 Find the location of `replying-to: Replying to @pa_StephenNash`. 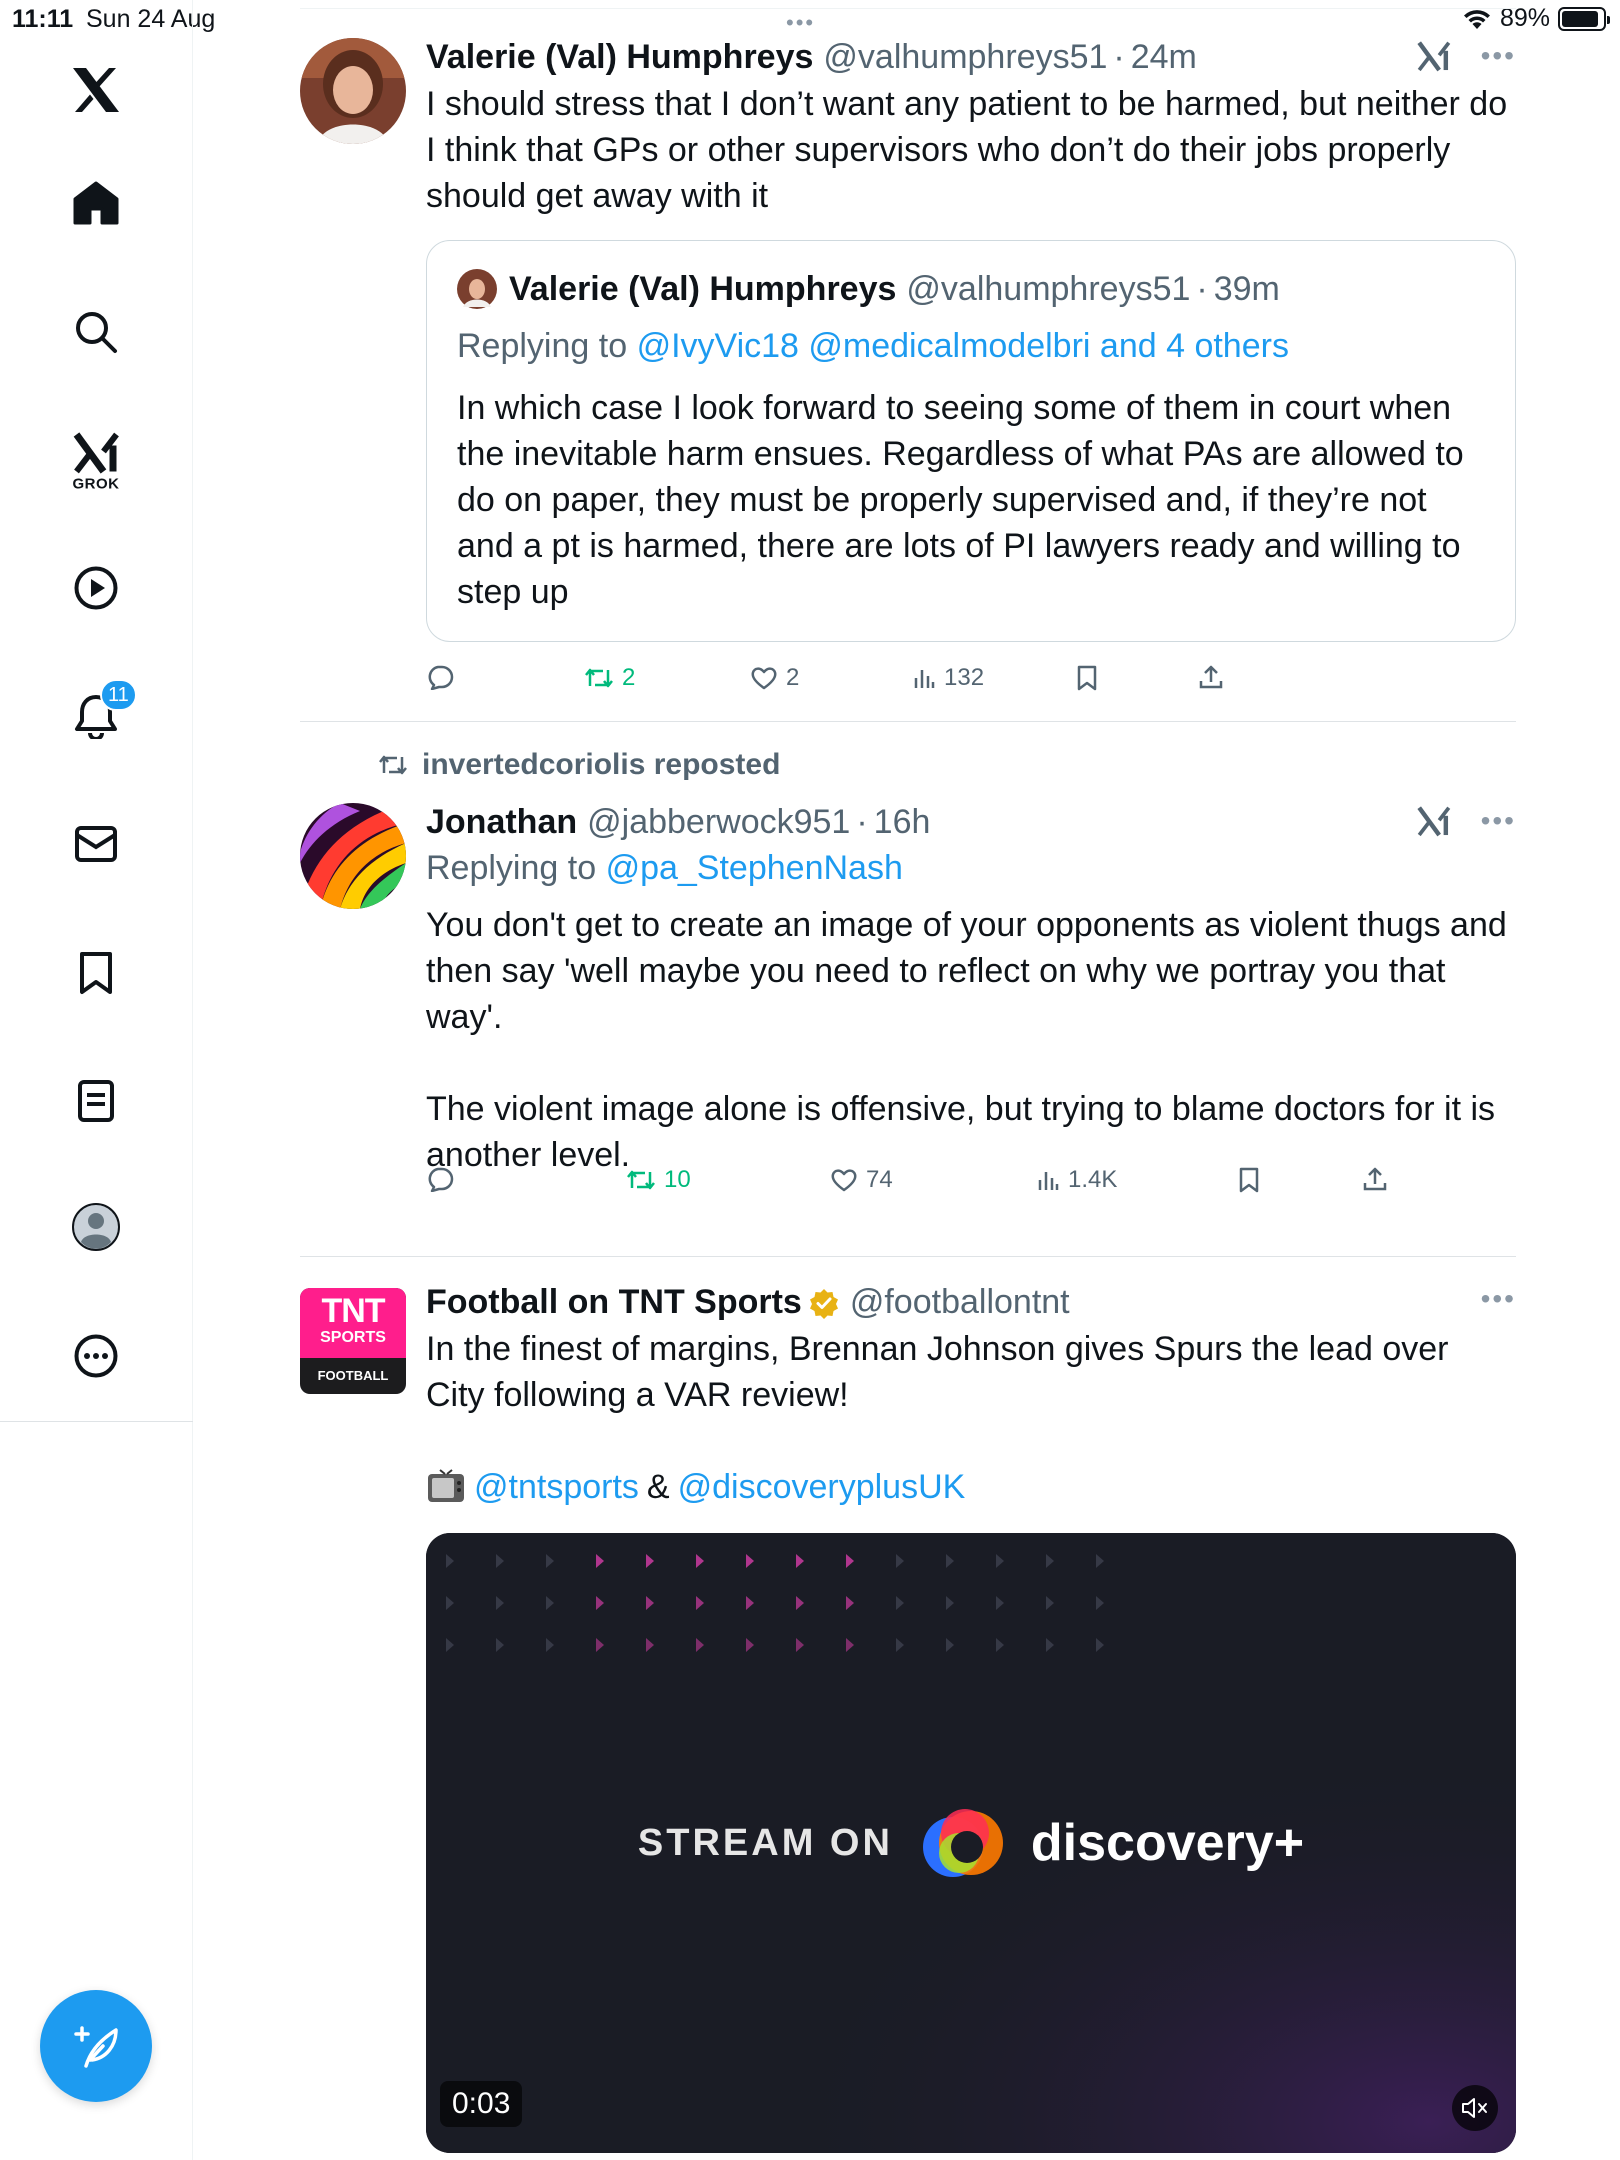

replying-to: Replying to @pa_StephenNash is located at coordinates (971, 868).